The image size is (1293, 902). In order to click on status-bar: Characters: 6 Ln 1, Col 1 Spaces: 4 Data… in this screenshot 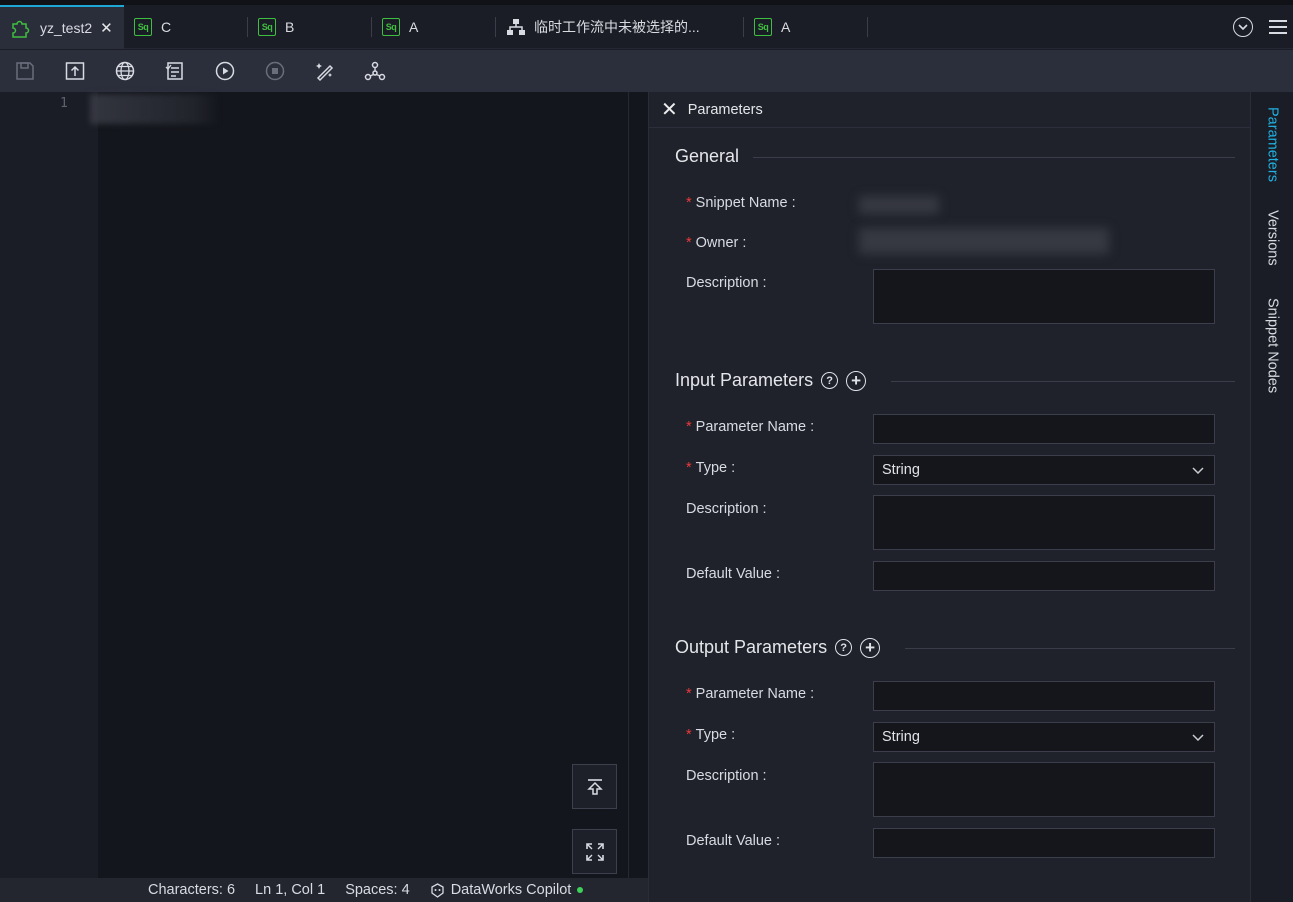, I will do `click(324, 890)`.